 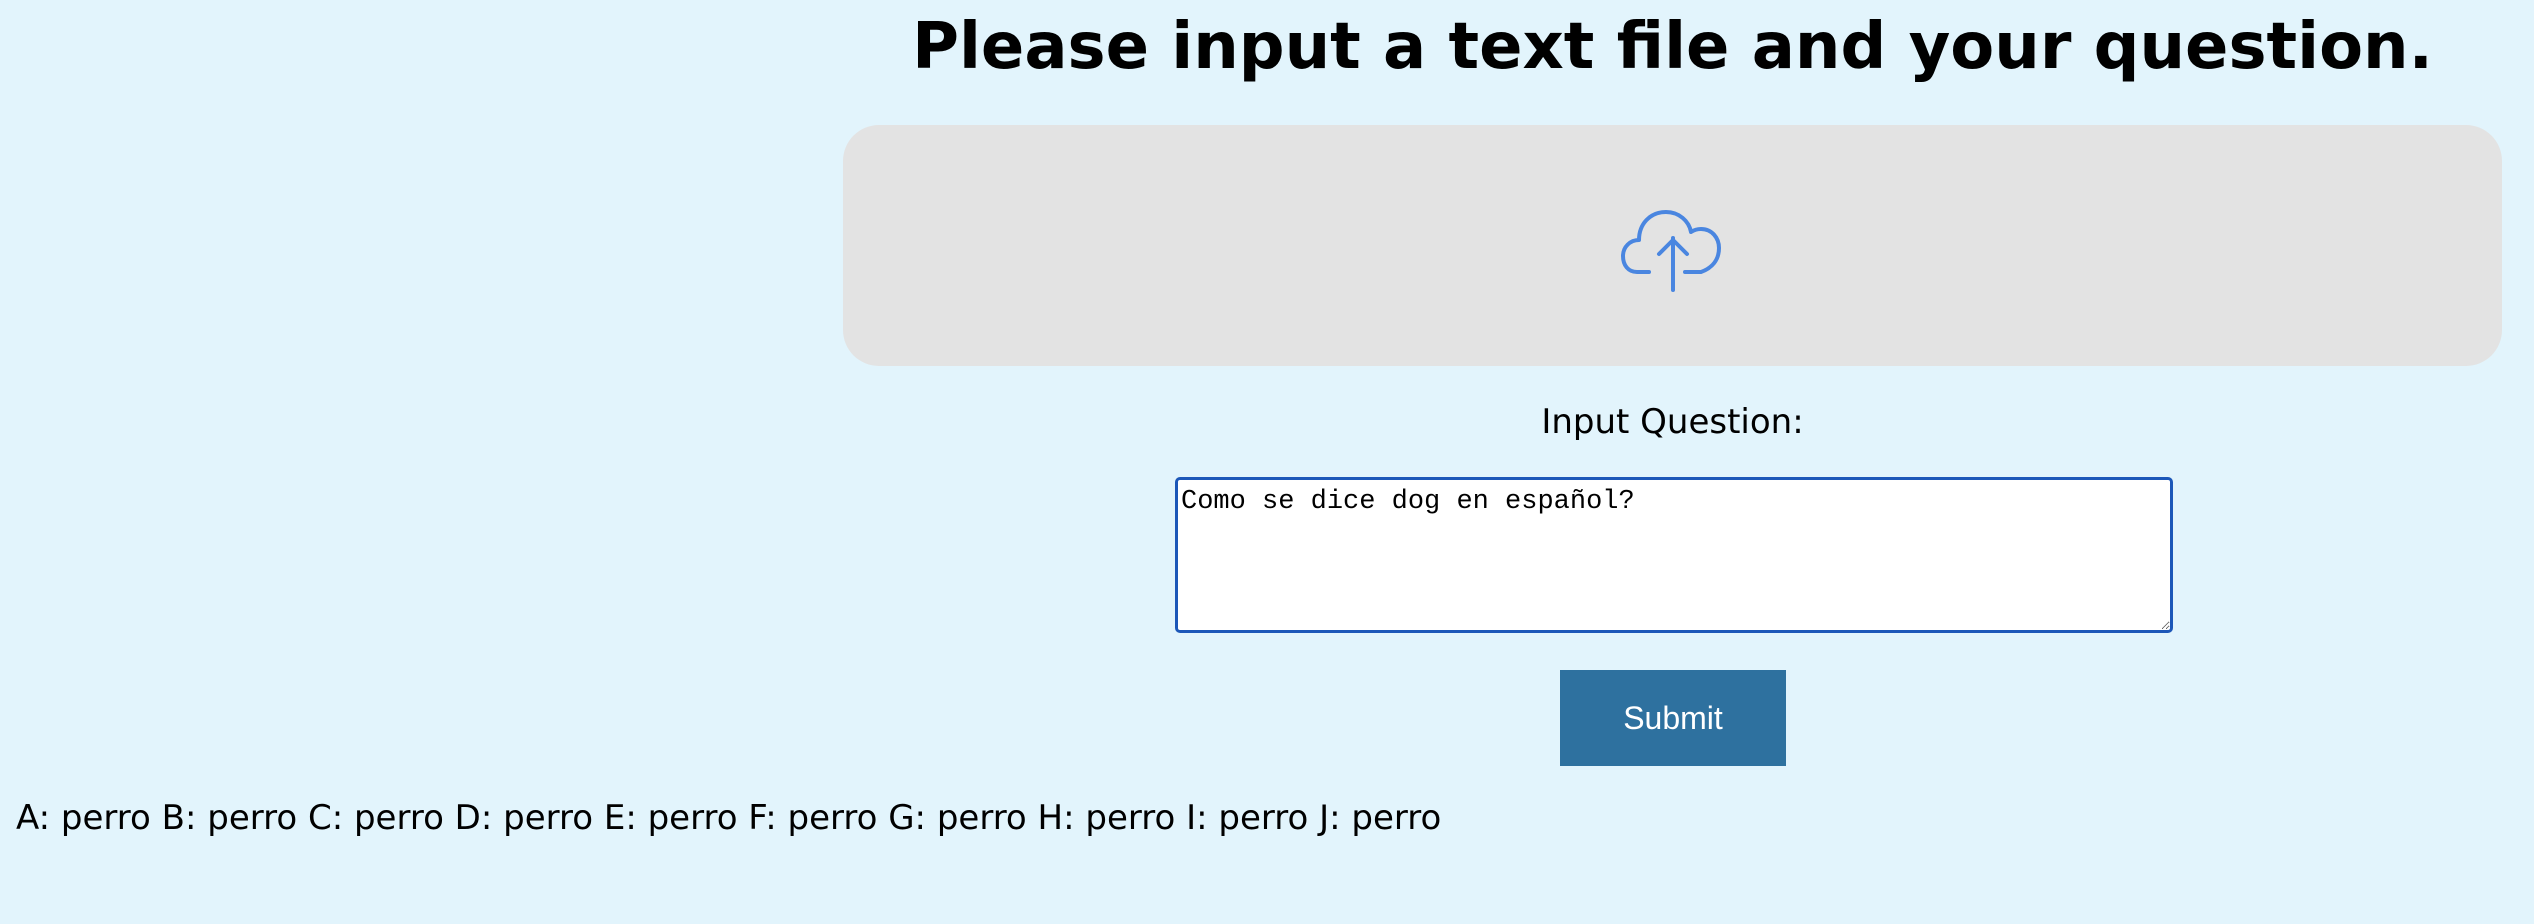 I want to click on question-input: Como se dice dog en español?, so click(x=1674, y=555).